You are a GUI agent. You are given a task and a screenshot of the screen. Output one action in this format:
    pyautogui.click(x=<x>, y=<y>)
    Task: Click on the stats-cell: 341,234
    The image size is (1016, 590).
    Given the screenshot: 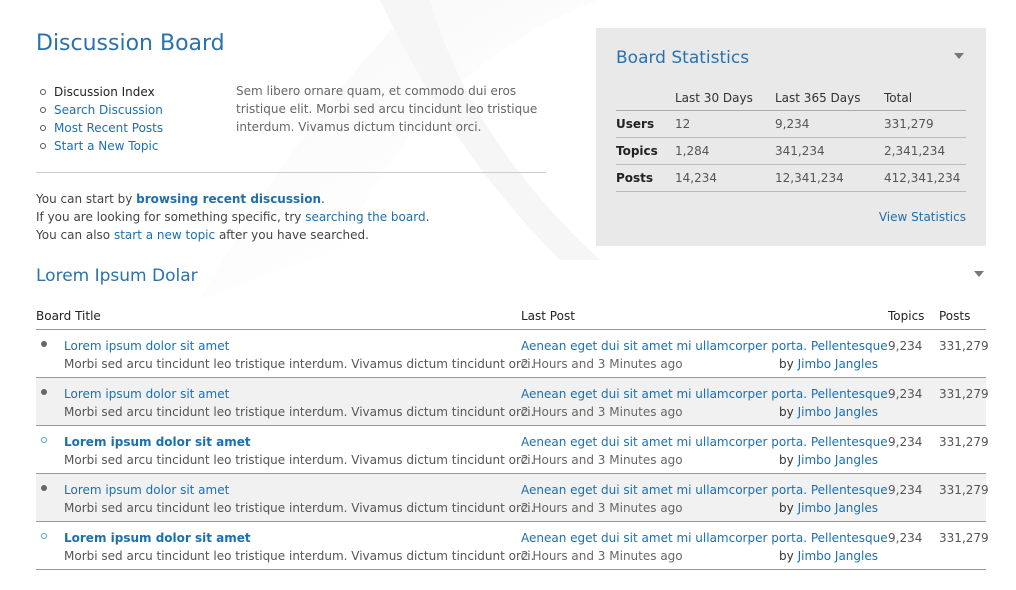 What is the action you would take?
    pyautogui.click(x=829, y=151)
    